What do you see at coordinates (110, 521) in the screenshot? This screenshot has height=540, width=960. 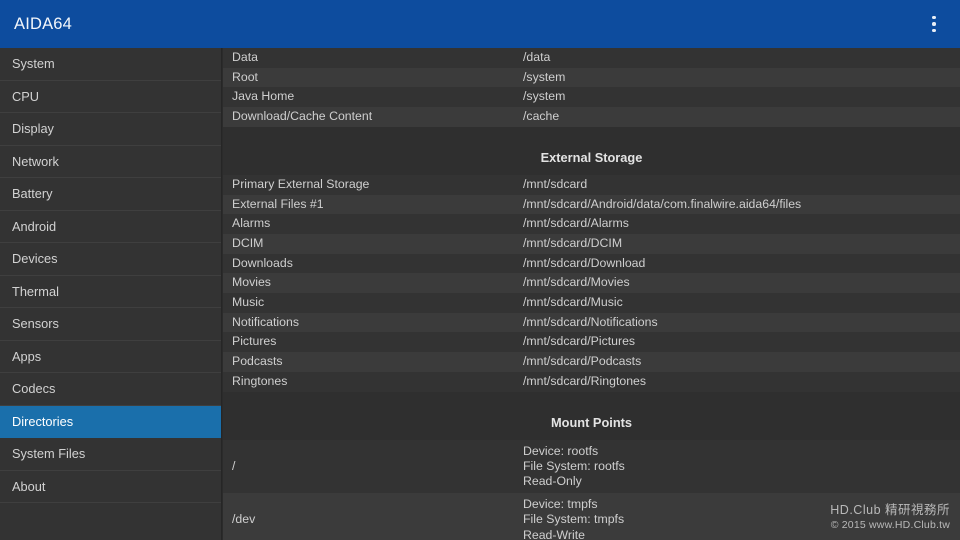 I see `sidebar-filler` at bounding box center [110, 521].